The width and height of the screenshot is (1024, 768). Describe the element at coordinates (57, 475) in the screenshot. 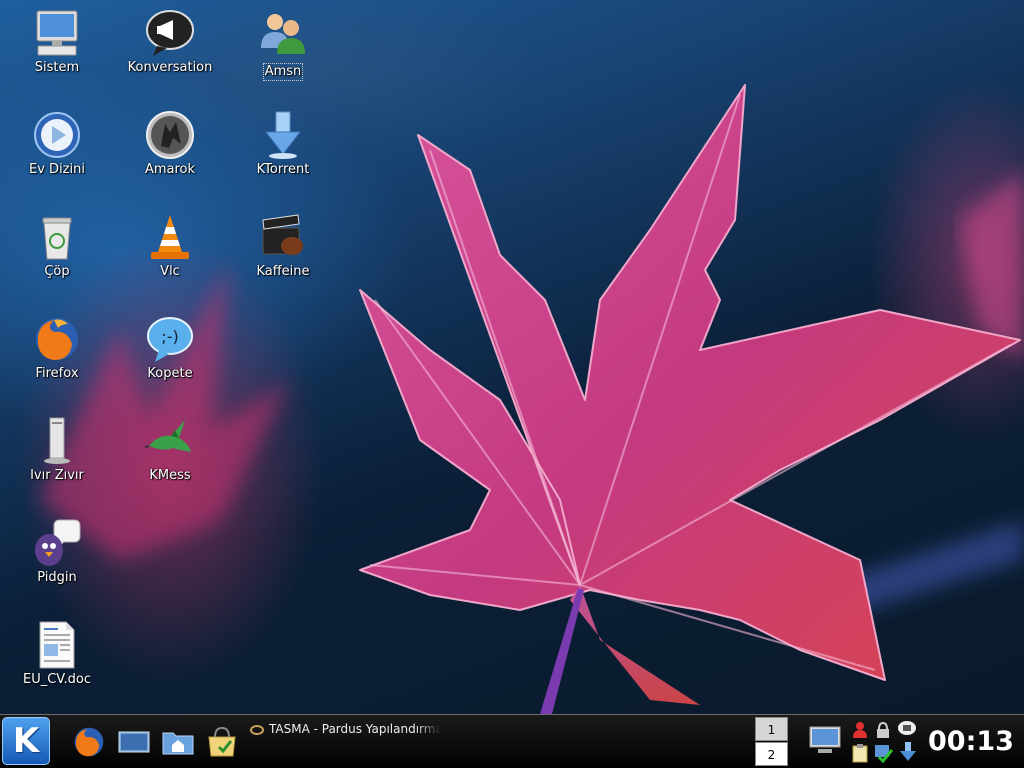

I see `desktop-icon-label: Ivır Zıvır` at that location.